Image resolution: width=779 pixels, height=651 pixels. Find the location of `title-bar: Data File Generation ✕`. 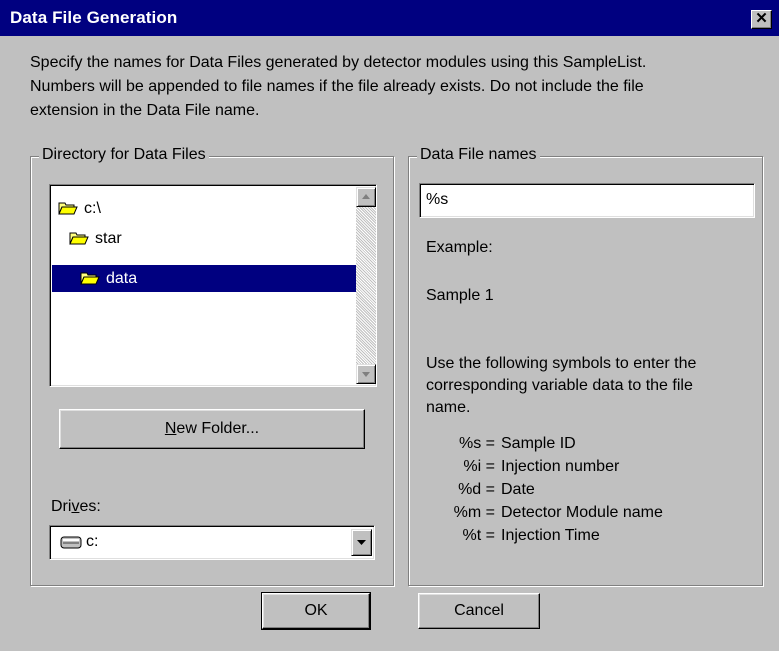

title-bar: Data File Generation ✕ is located at coordinates (389, 18).